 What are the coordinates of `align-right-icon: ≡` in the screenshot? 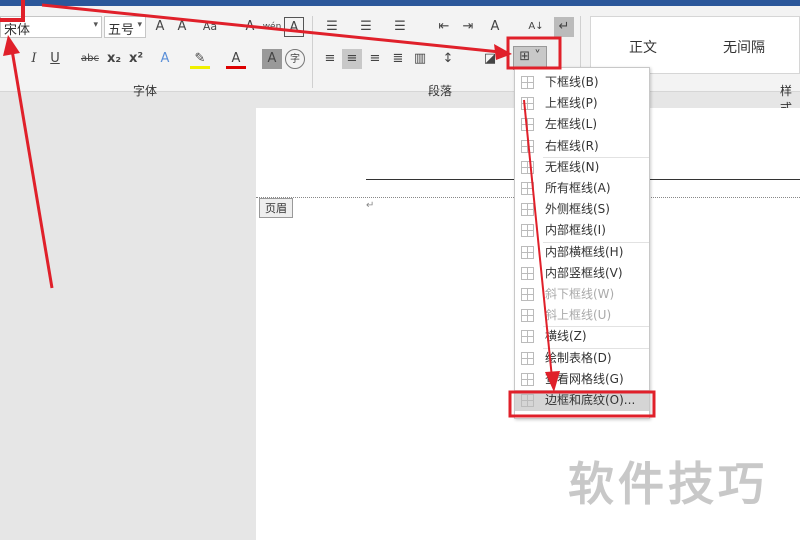 It's located at (375, 59).